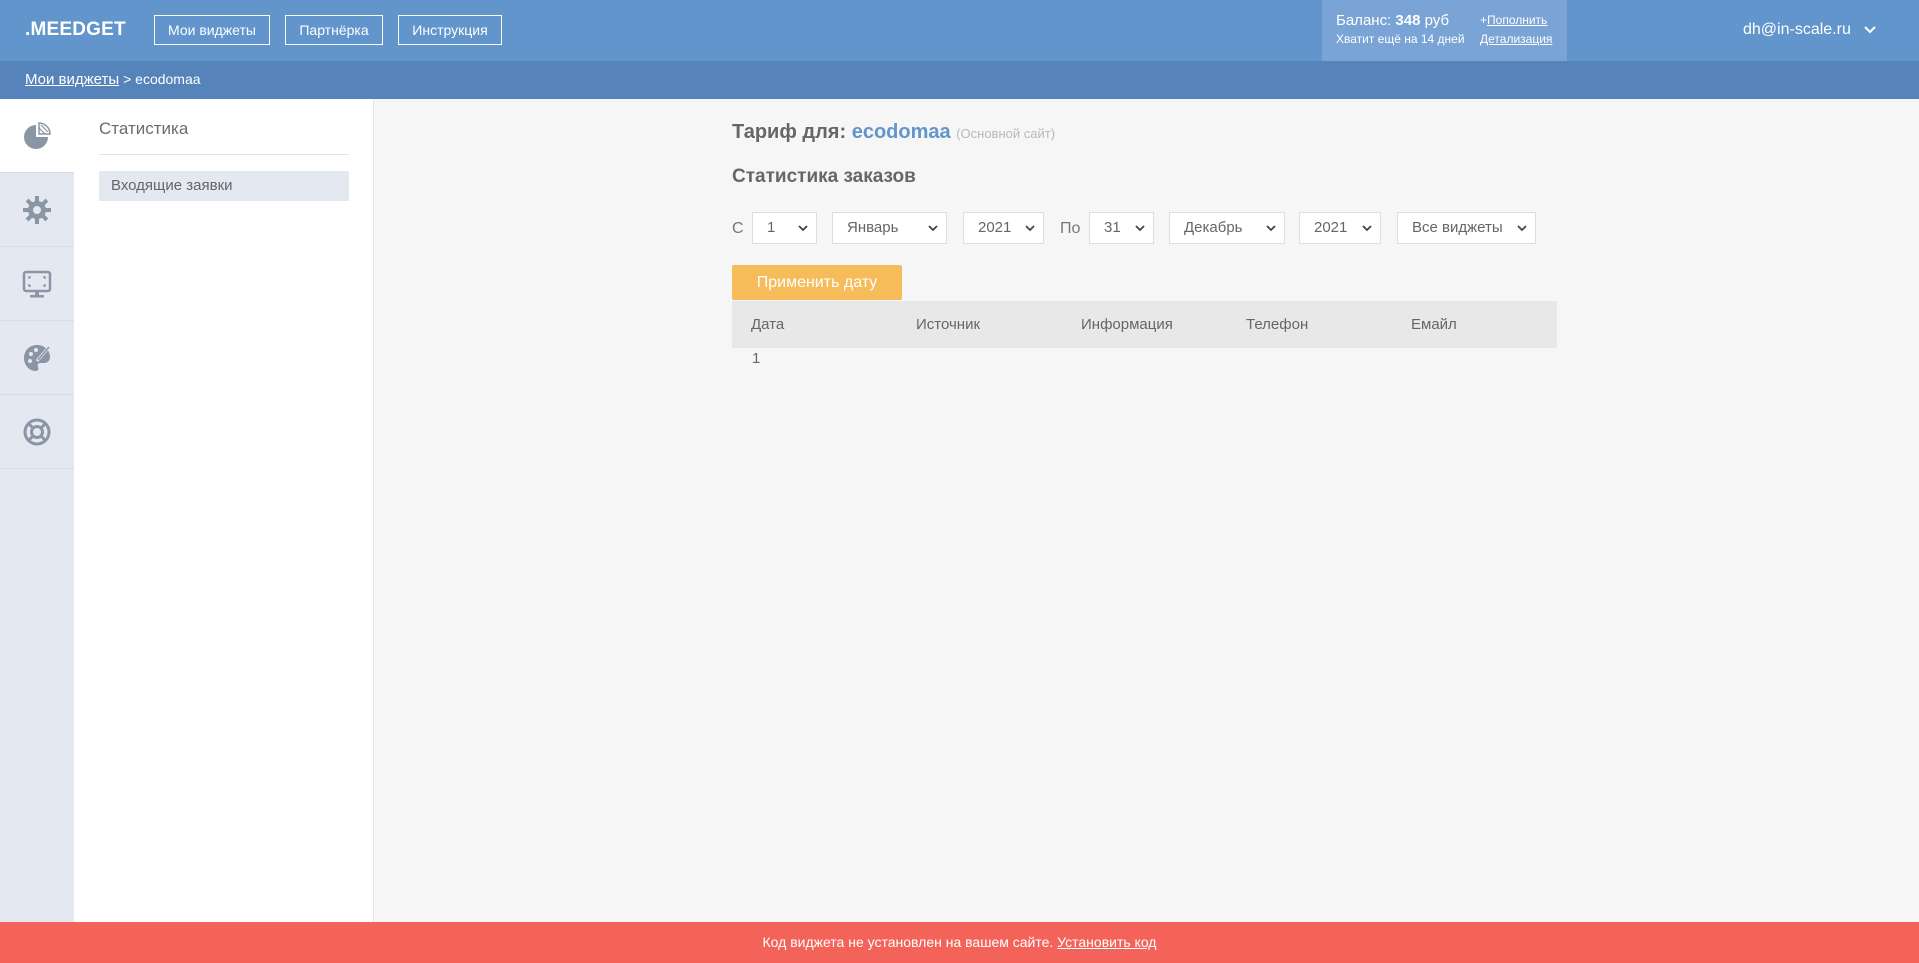  I want to click on column-email: Емайл, so click(1434, 324).